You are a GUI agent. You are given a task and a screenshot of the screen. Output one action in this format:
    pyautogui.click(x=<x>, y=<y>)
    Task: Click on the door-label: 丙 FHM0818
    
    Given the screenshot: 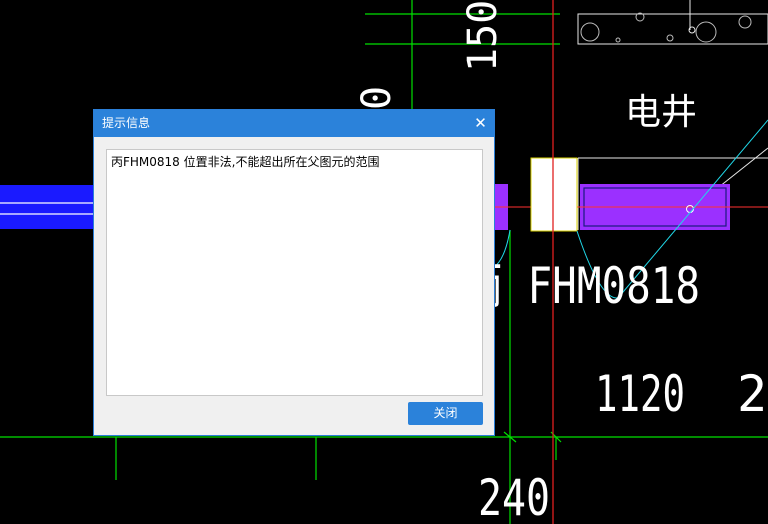 What is the action you would take?
    pyautogui.click(x=581, y=286)
    